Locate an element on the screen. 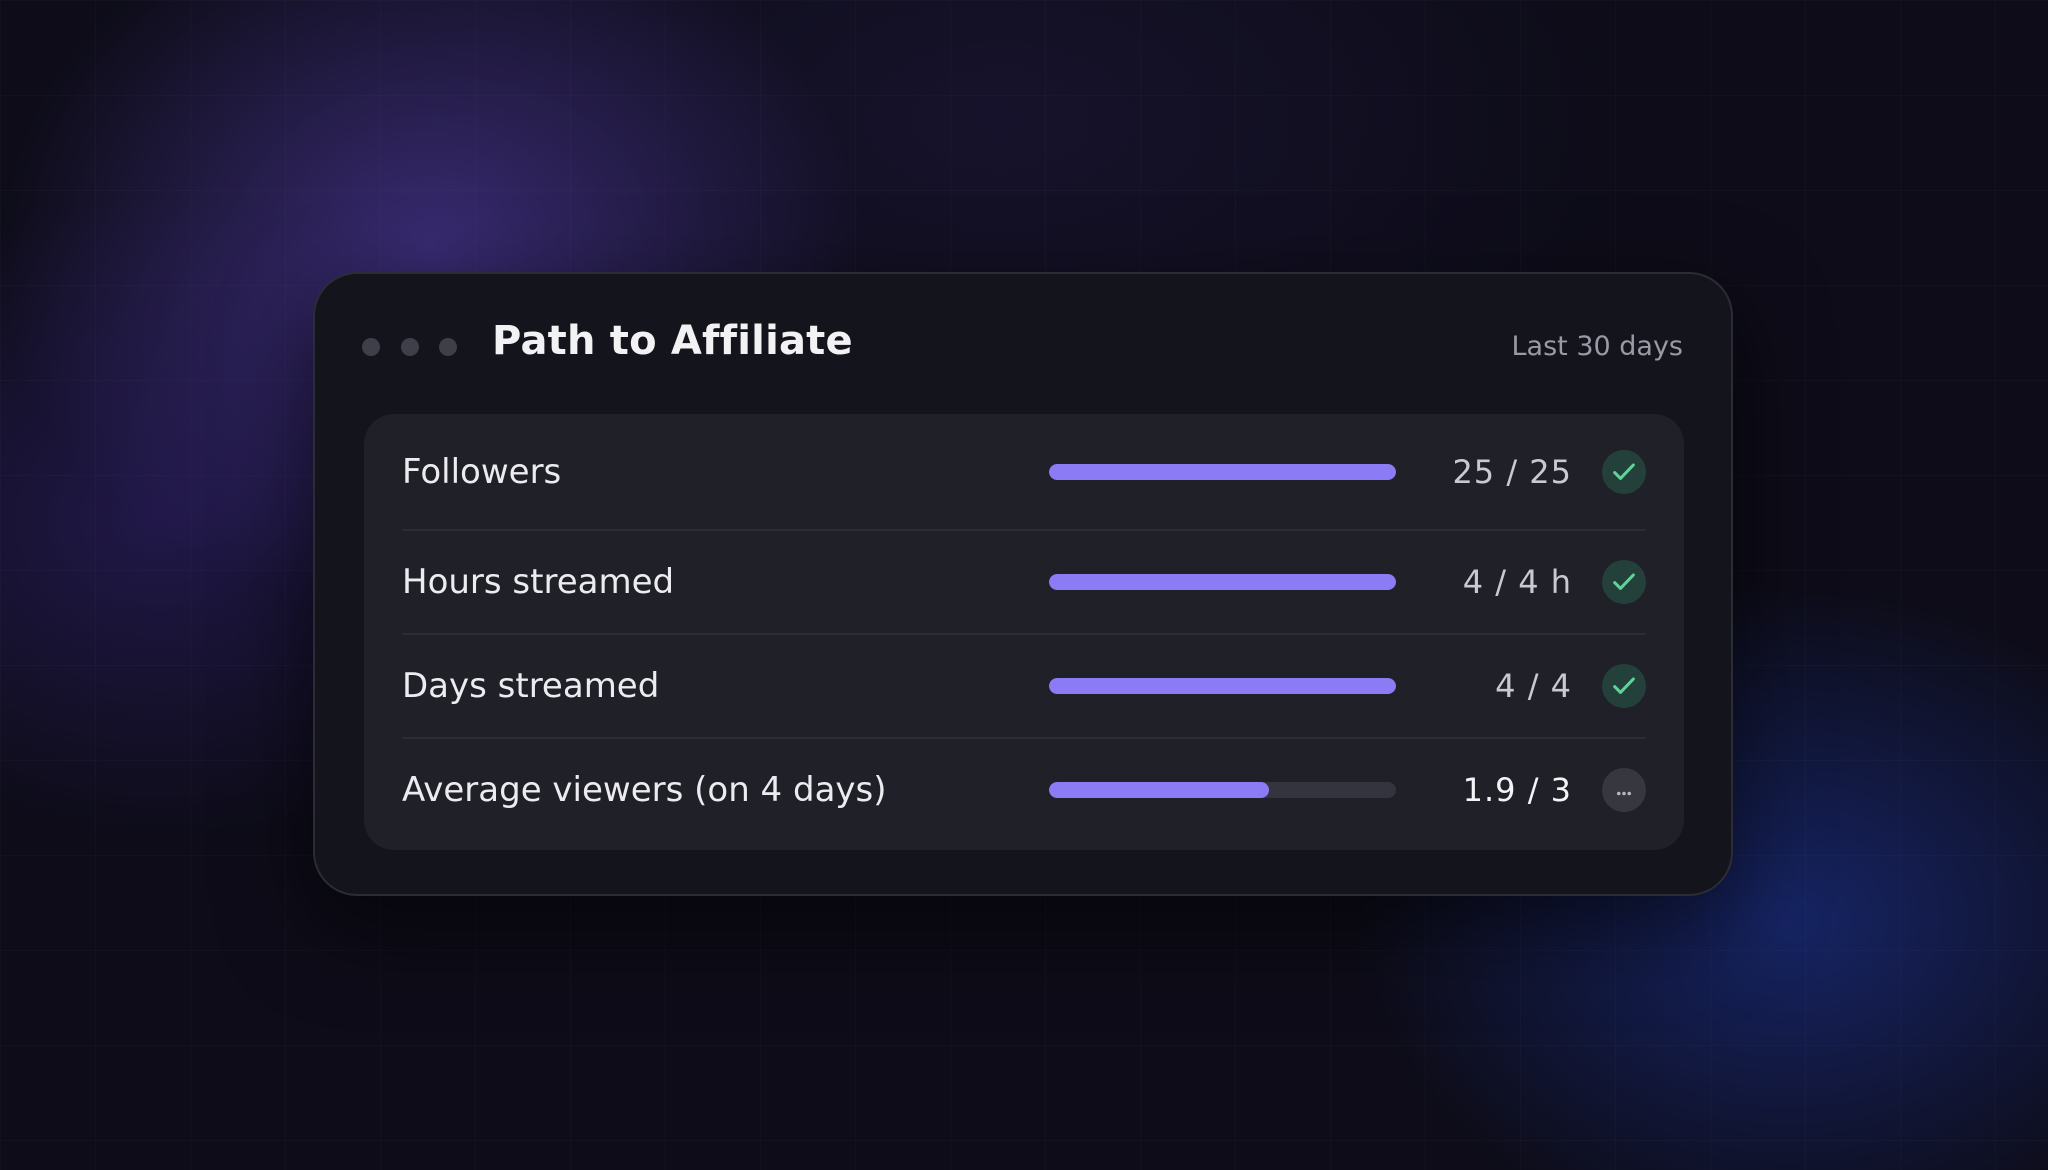 Image resolution: width=2048 pixels, height=1170 pixels. requirement-value: 1.9 / 3 is located at coordinates (1517, 790).